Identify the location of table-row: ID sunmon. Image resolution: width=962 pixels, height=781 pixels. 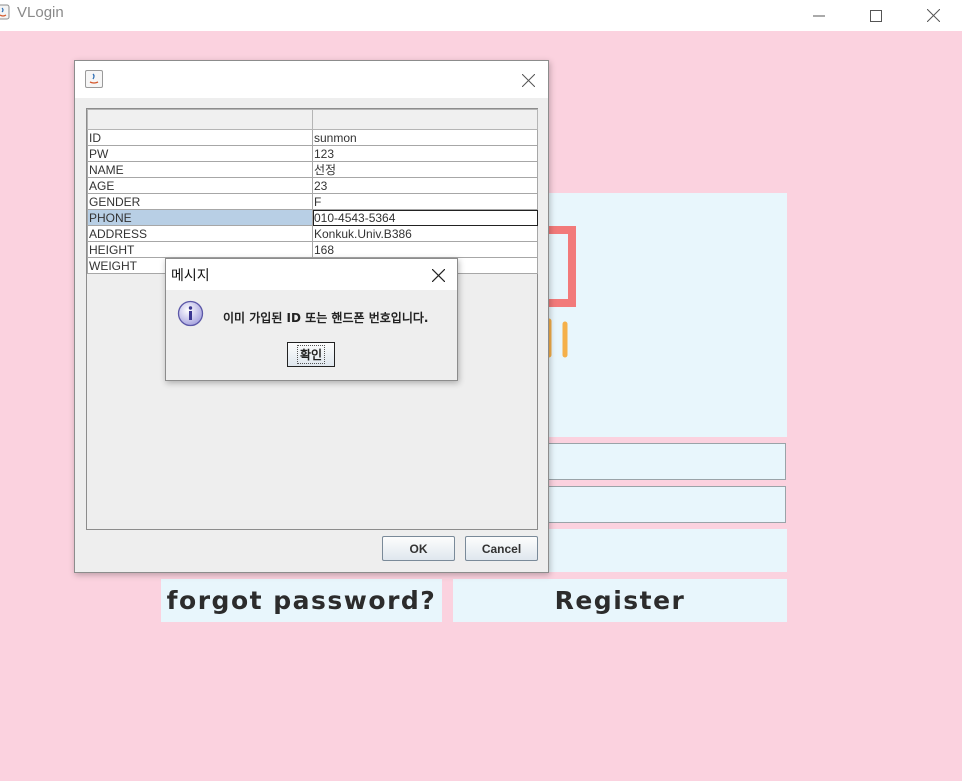
(312, 137).